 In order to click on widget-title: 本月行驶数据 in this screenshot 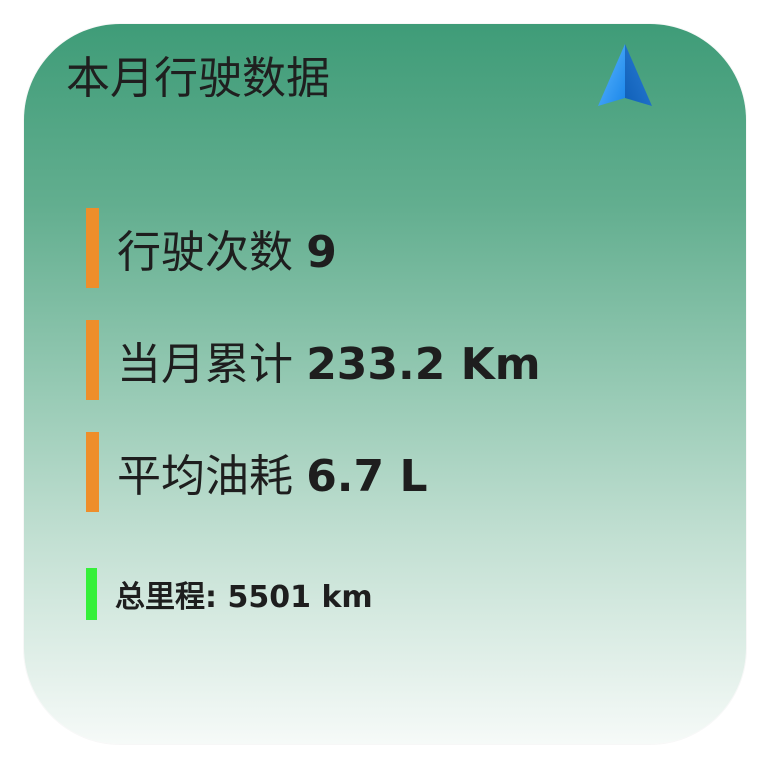, I will do `click(198, 78)`.